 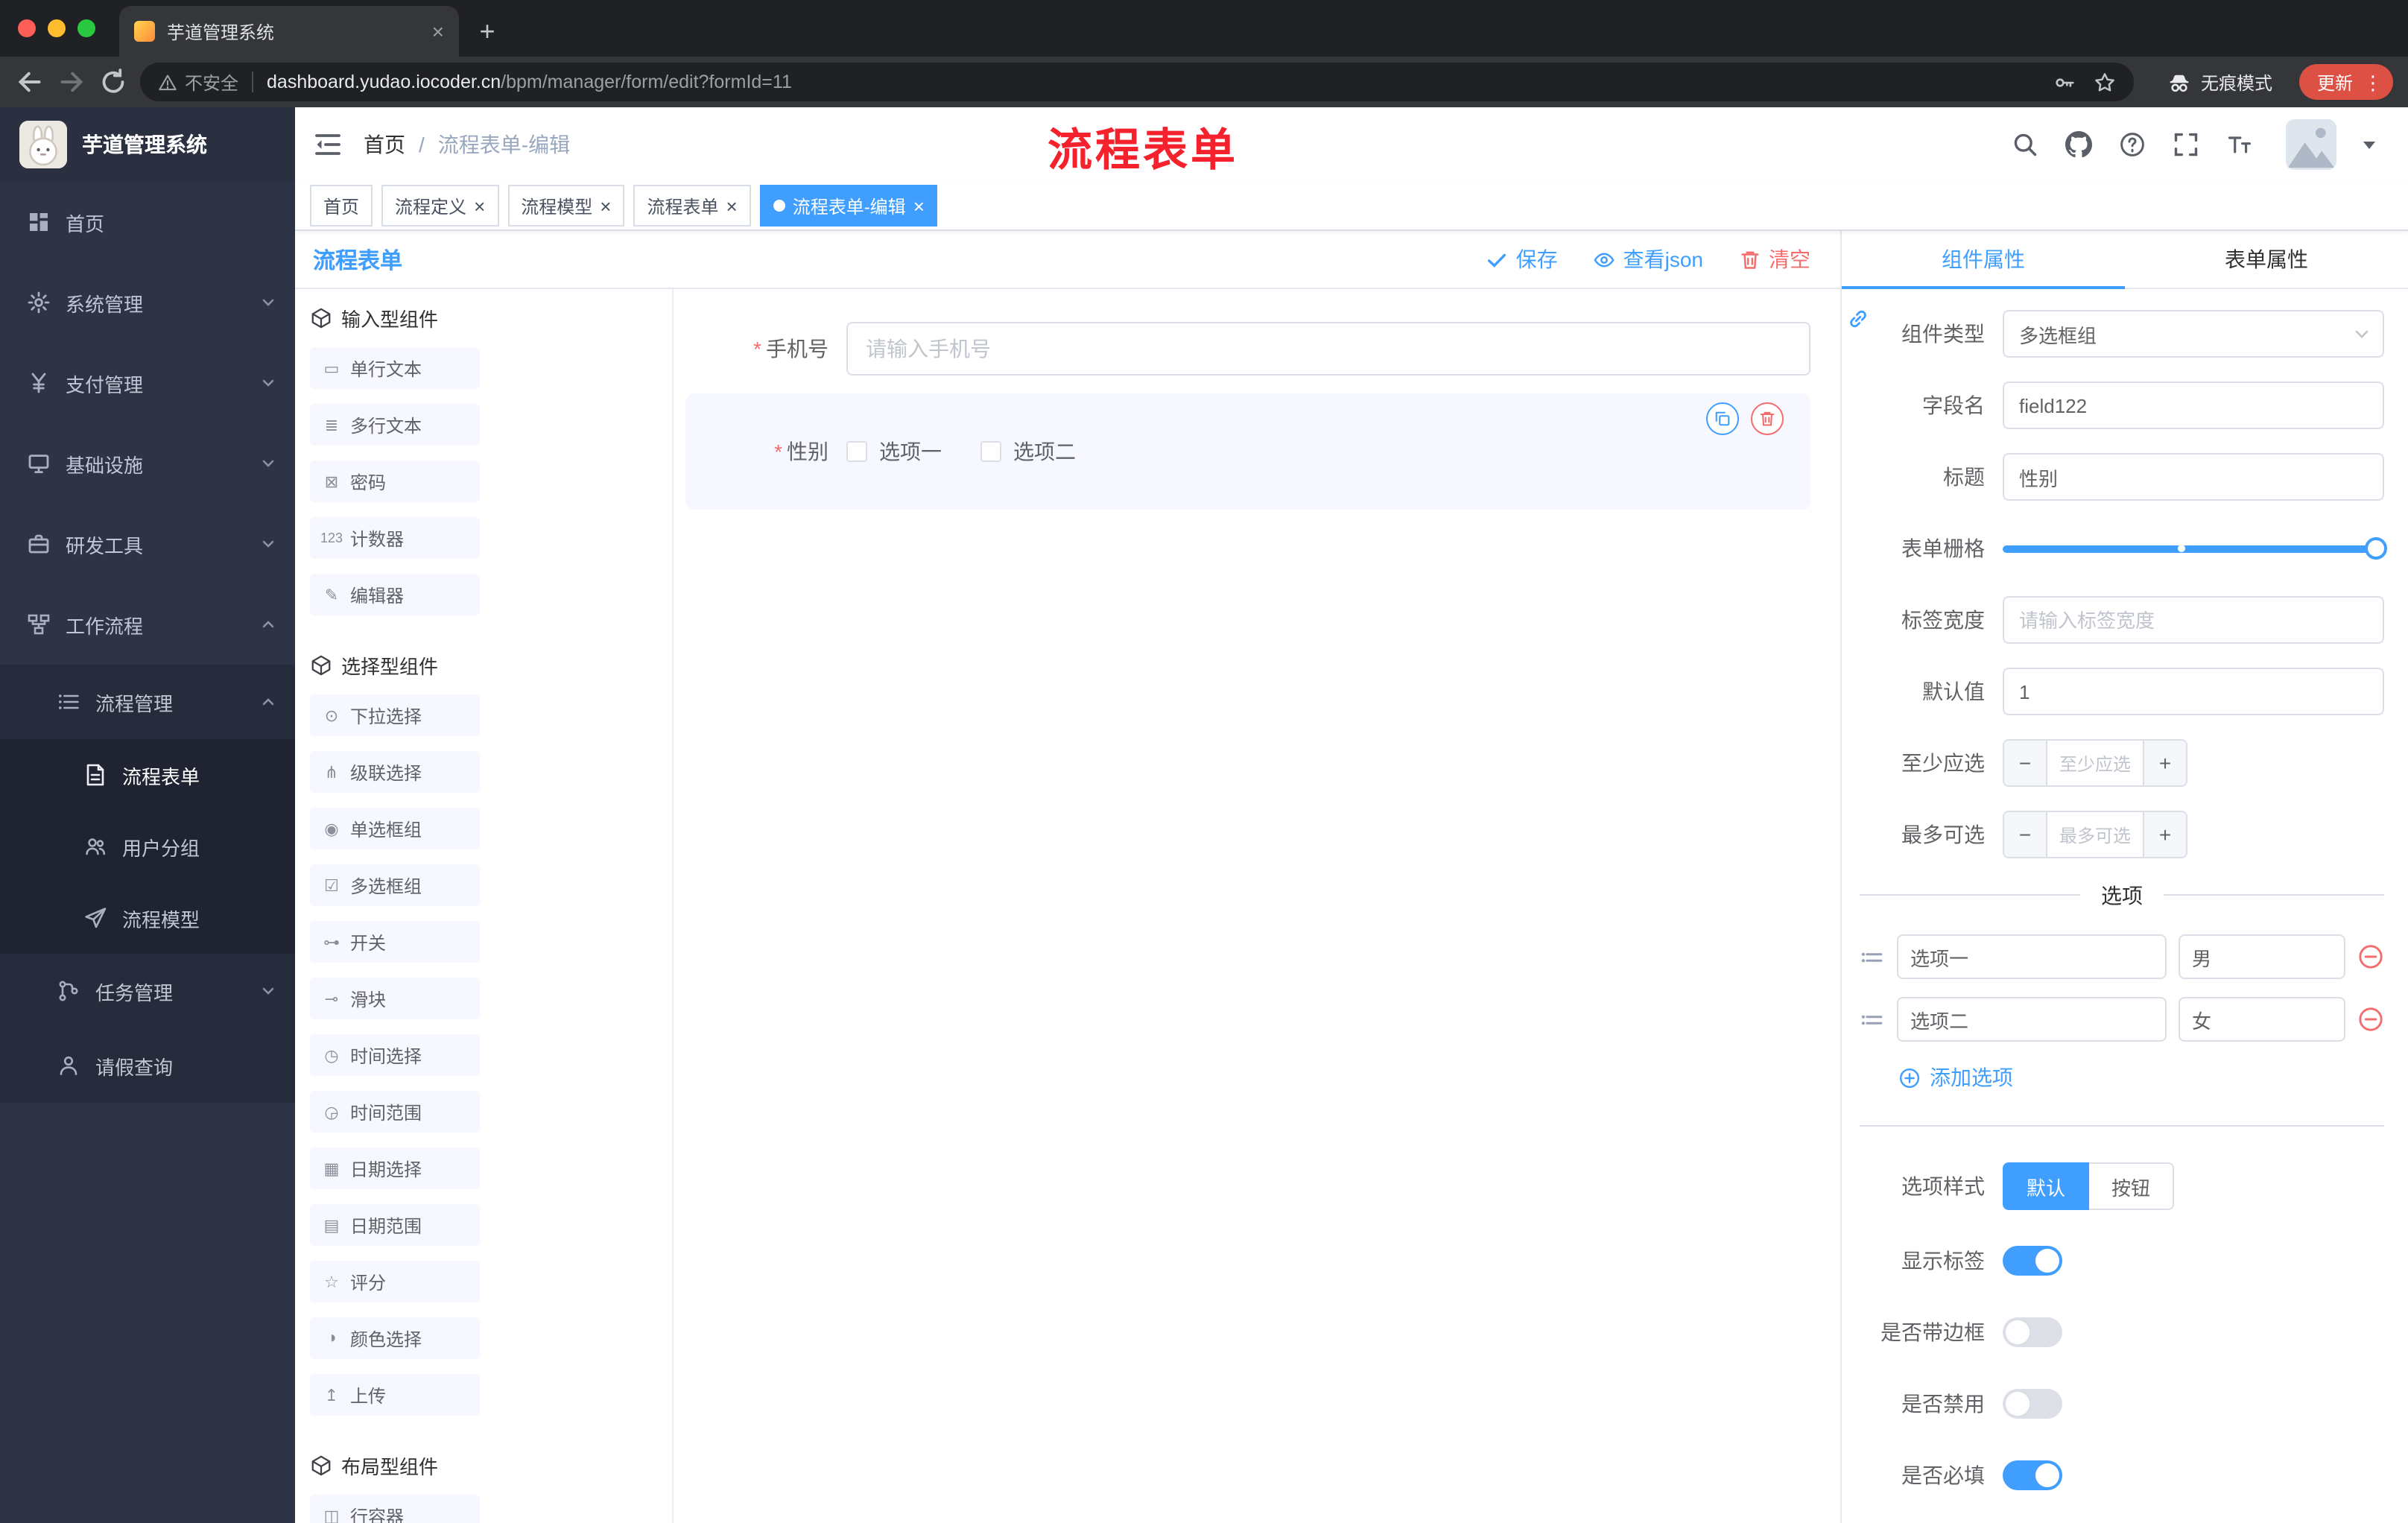 I want to click on tag-process-form: 流程表单 ×, so click(x=692, y=206).